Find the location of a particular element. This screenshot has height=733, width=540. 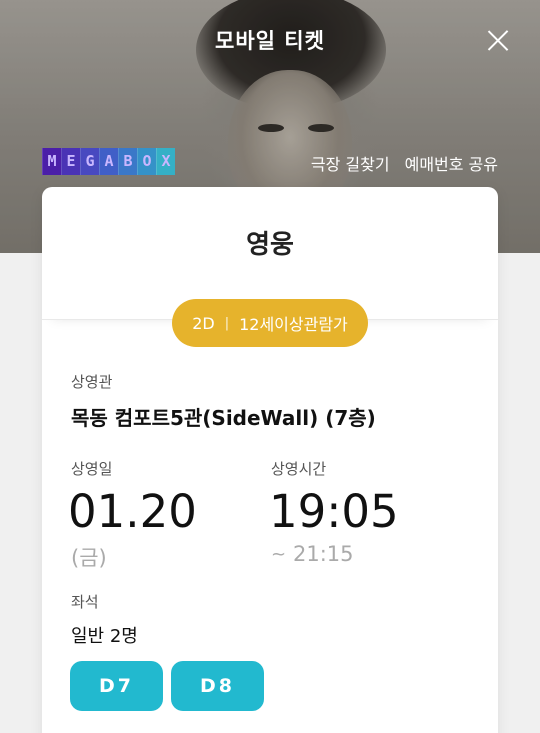

format-label: 2D is located at coordinates (203, 323).